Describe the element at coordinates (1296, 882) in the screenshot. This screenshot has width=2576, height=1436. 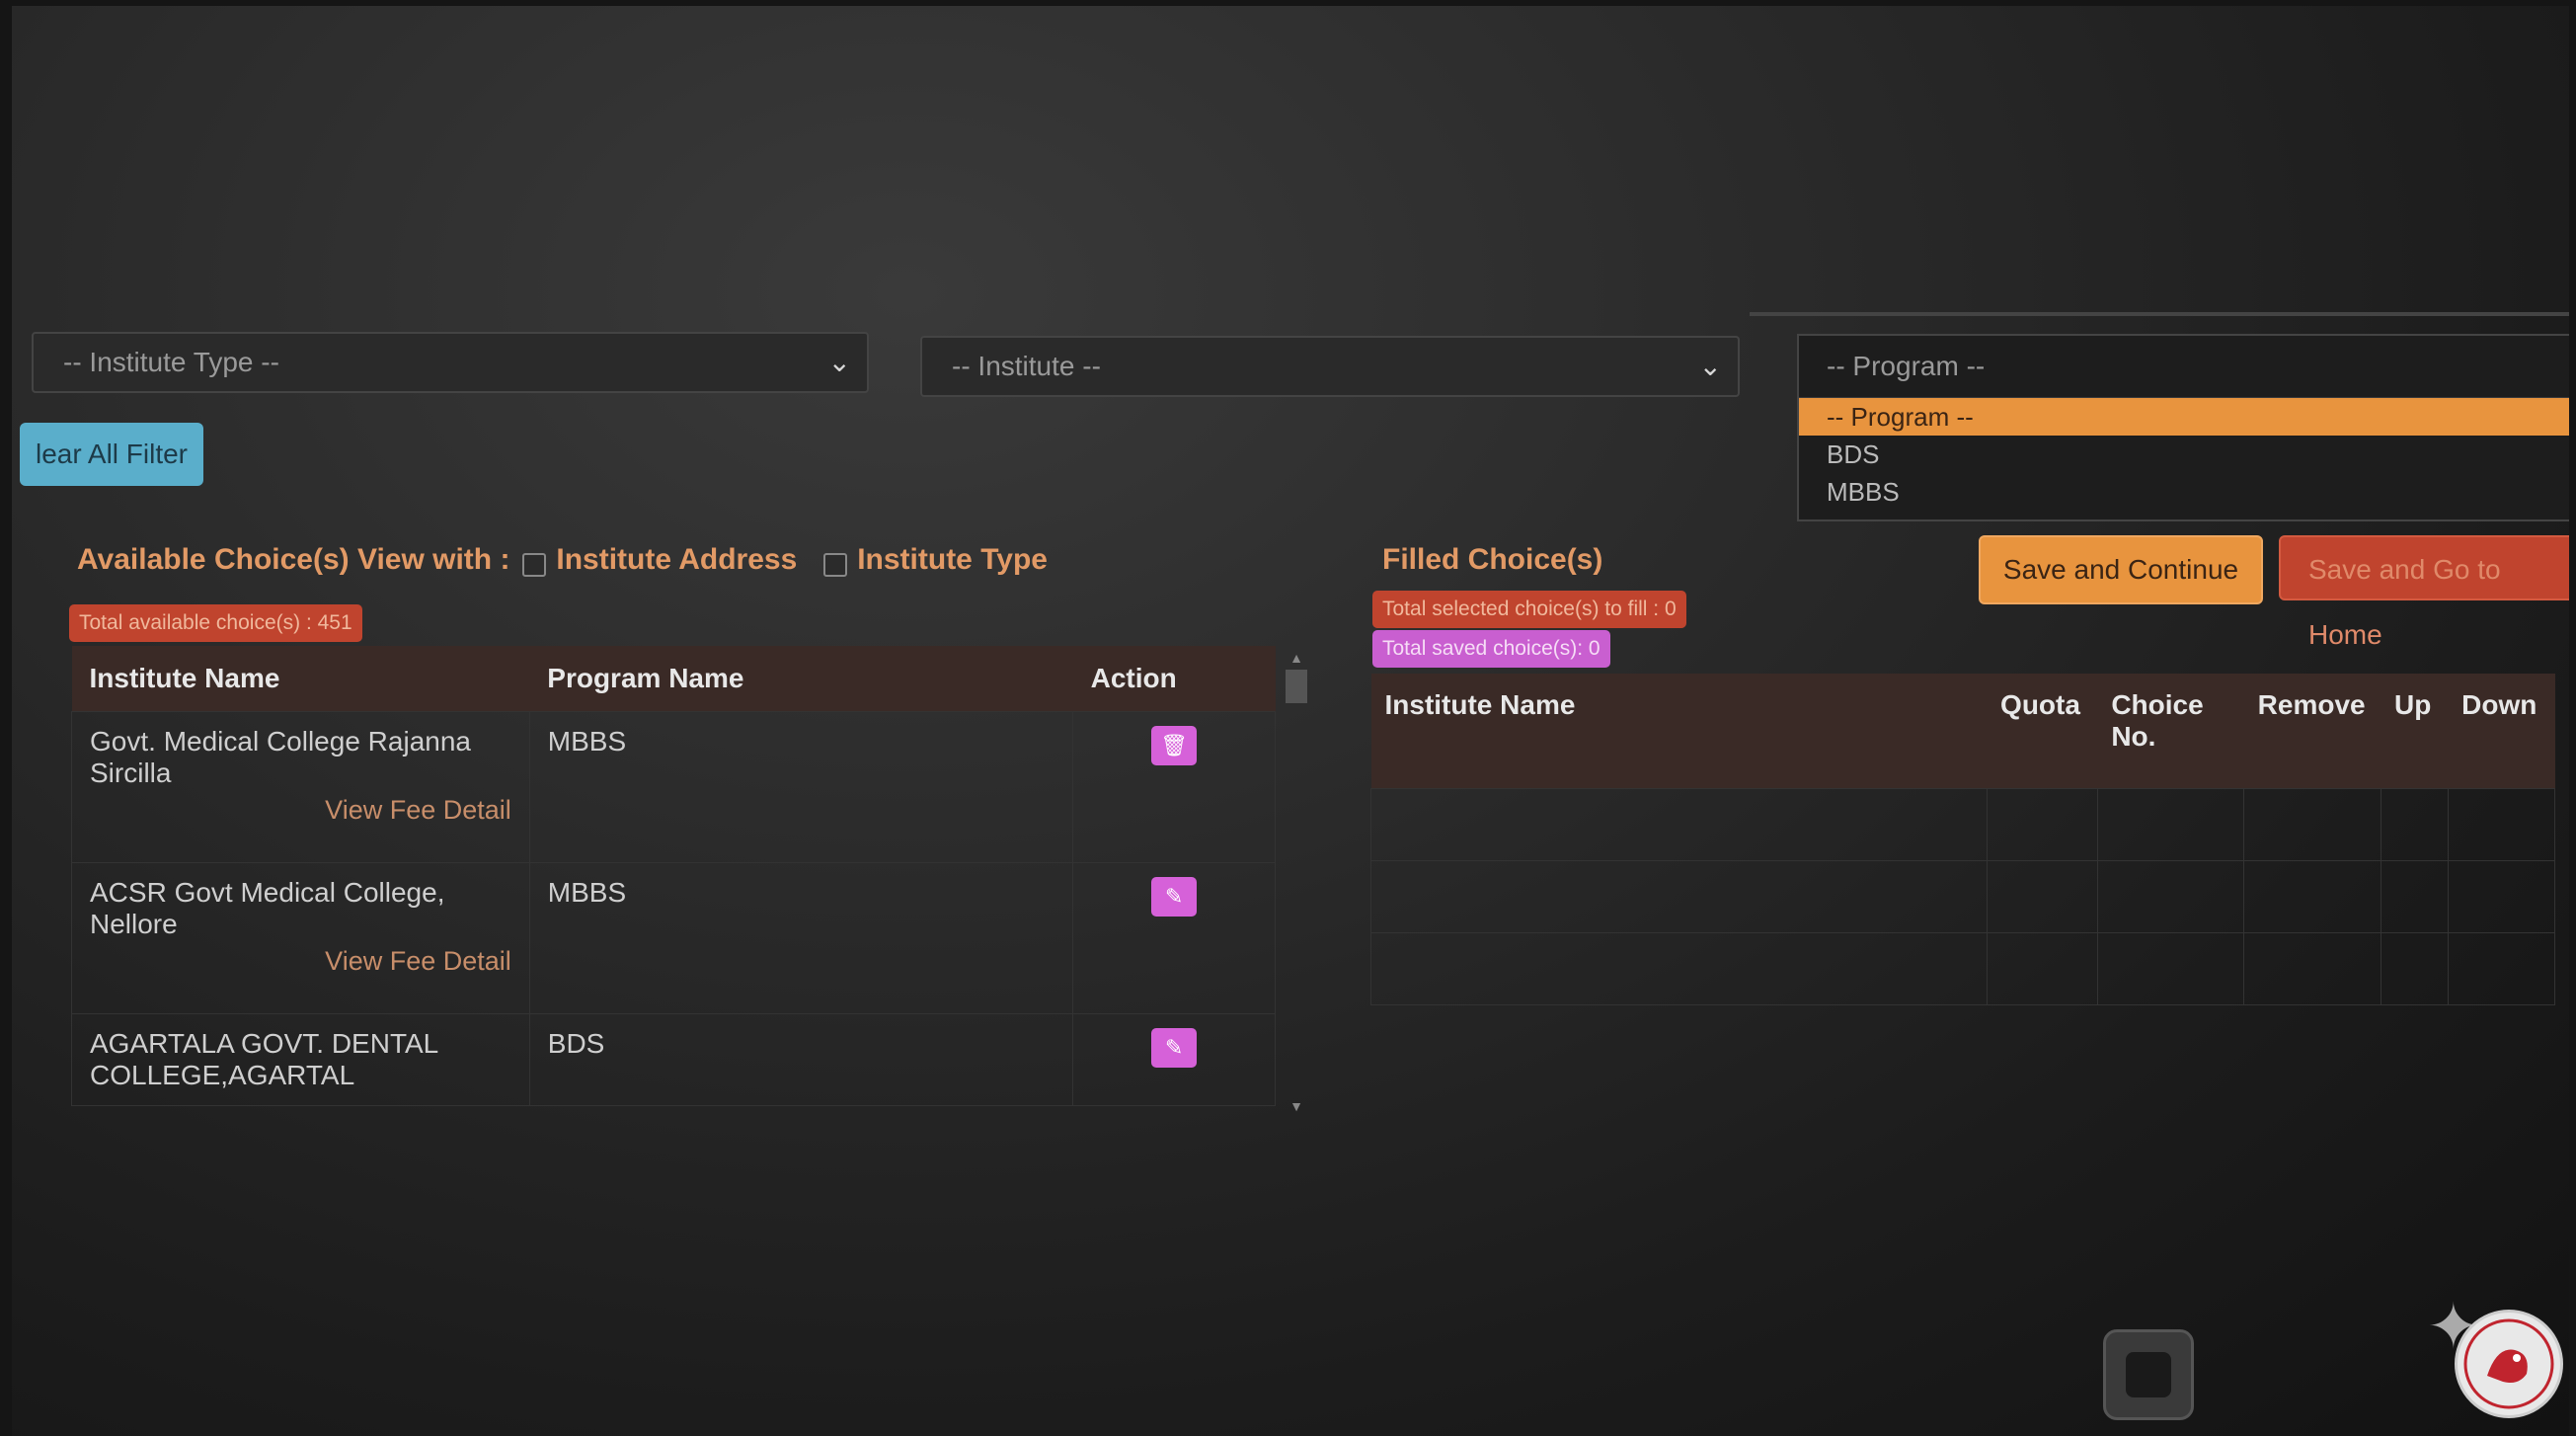
I see `scrollbar: ▲ ▼` at that location.